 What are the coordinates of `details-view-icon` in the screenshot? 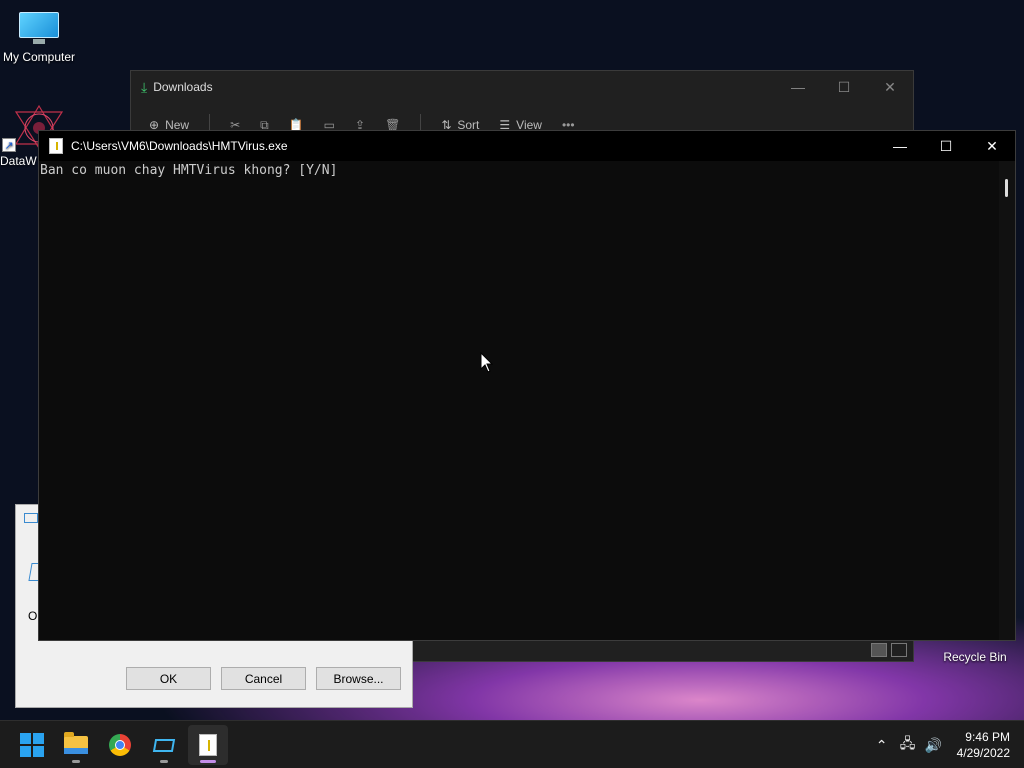 It's located at (879, 650).